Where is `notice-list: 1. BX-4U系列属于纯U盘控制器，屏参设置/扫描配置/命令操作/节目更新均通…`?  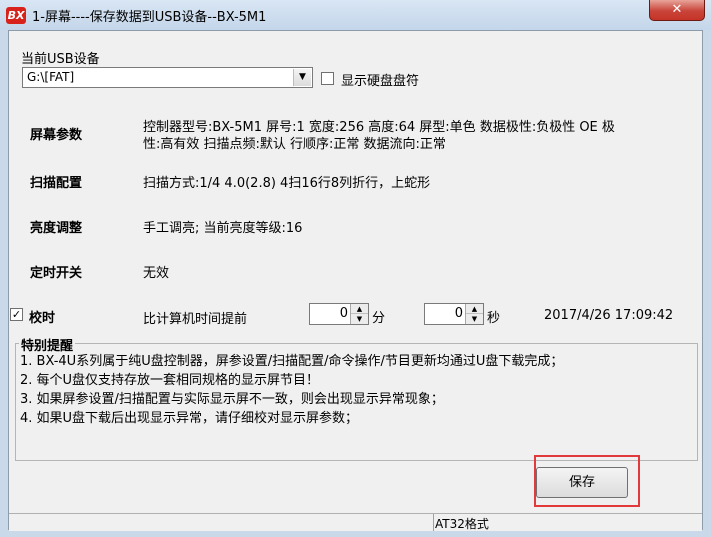 notice-list: 1. BX-4U系列属于纯U盘控制器，屏参设置/扫描配置/命令操作/节目更新均通… is located at coordinates (291, 390).